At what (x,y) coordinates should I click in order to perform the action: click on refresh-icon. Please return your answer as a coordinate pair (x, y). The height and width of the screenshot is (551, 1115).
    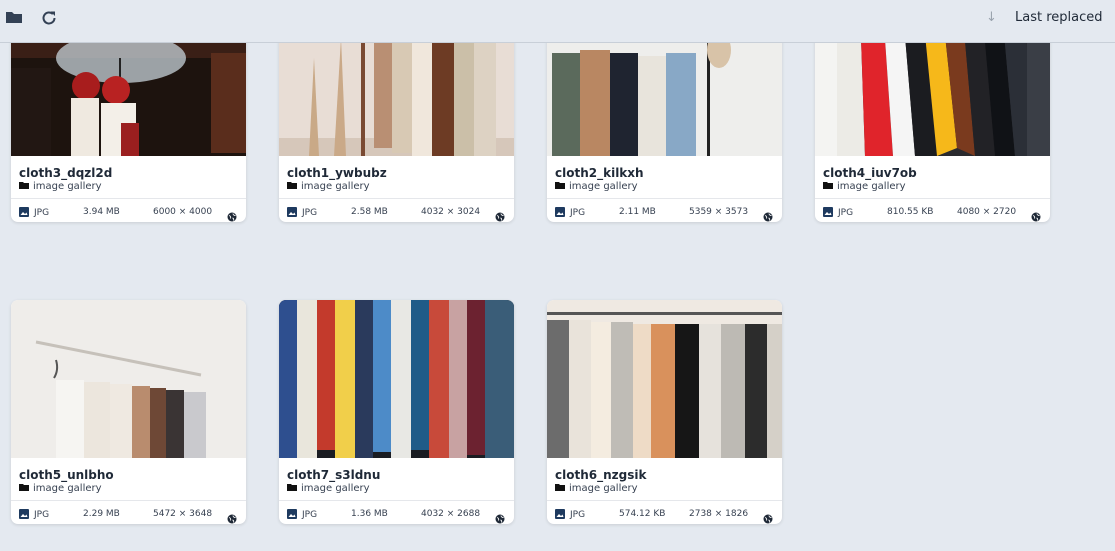
    Looking at the image, I should click on (50, 19).